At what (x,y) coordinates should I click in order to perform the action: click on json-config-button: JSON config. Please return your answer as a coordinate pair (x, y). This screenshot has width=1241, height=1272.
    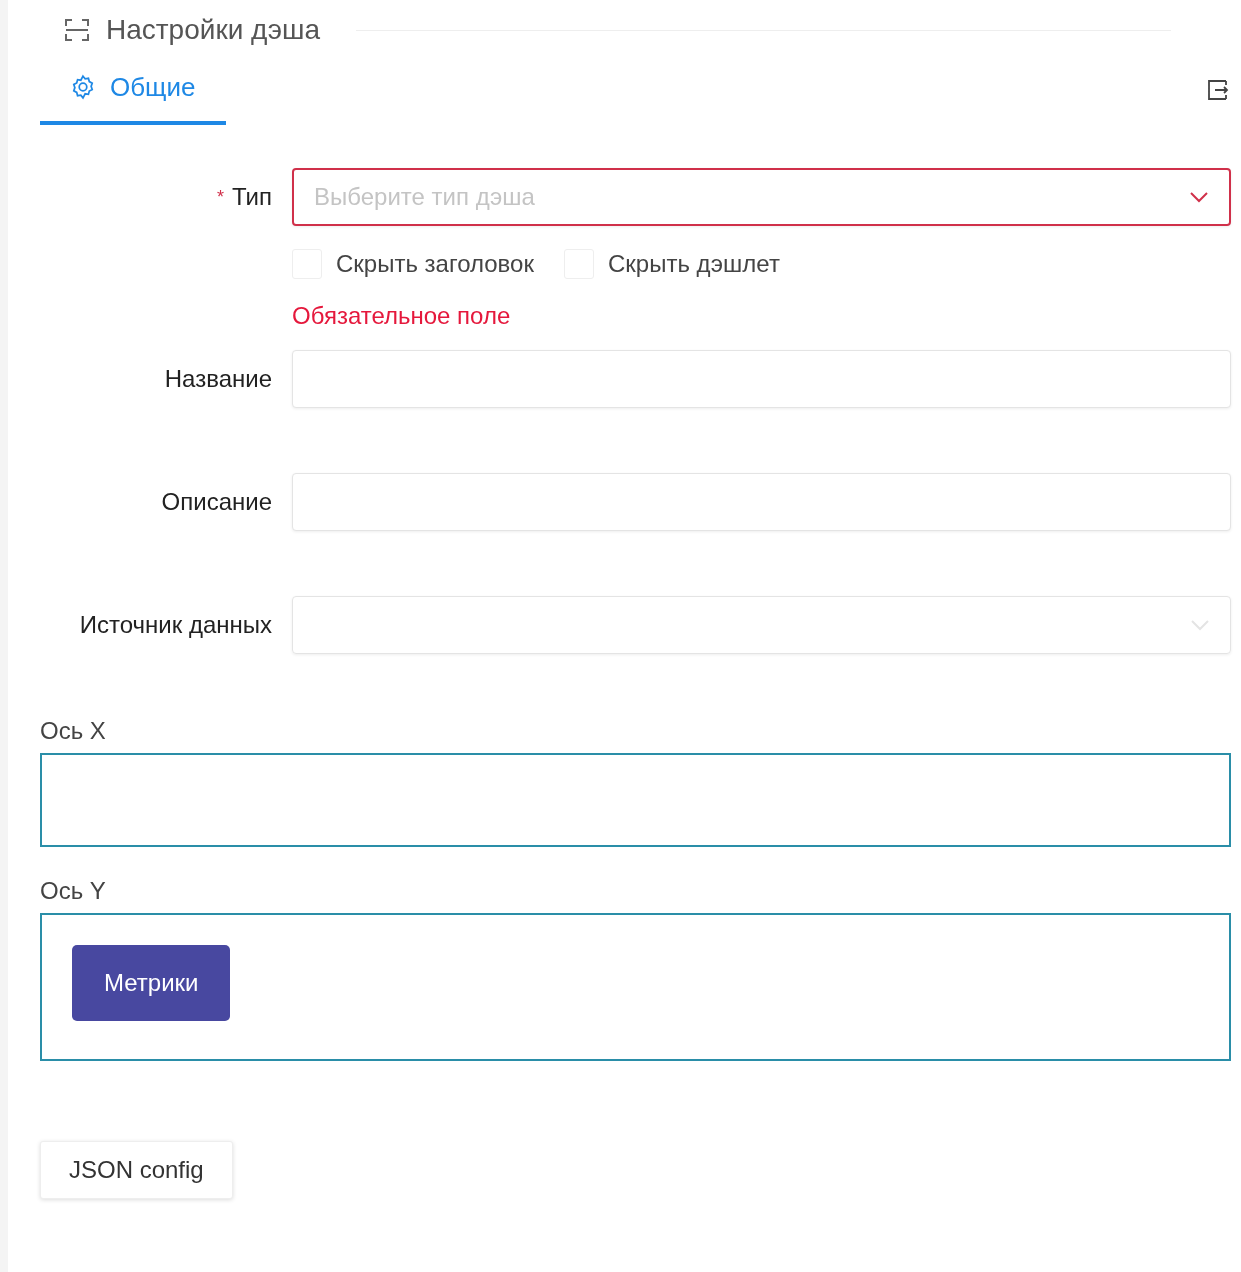
    Looking at the image, I should click on (136, 1170).